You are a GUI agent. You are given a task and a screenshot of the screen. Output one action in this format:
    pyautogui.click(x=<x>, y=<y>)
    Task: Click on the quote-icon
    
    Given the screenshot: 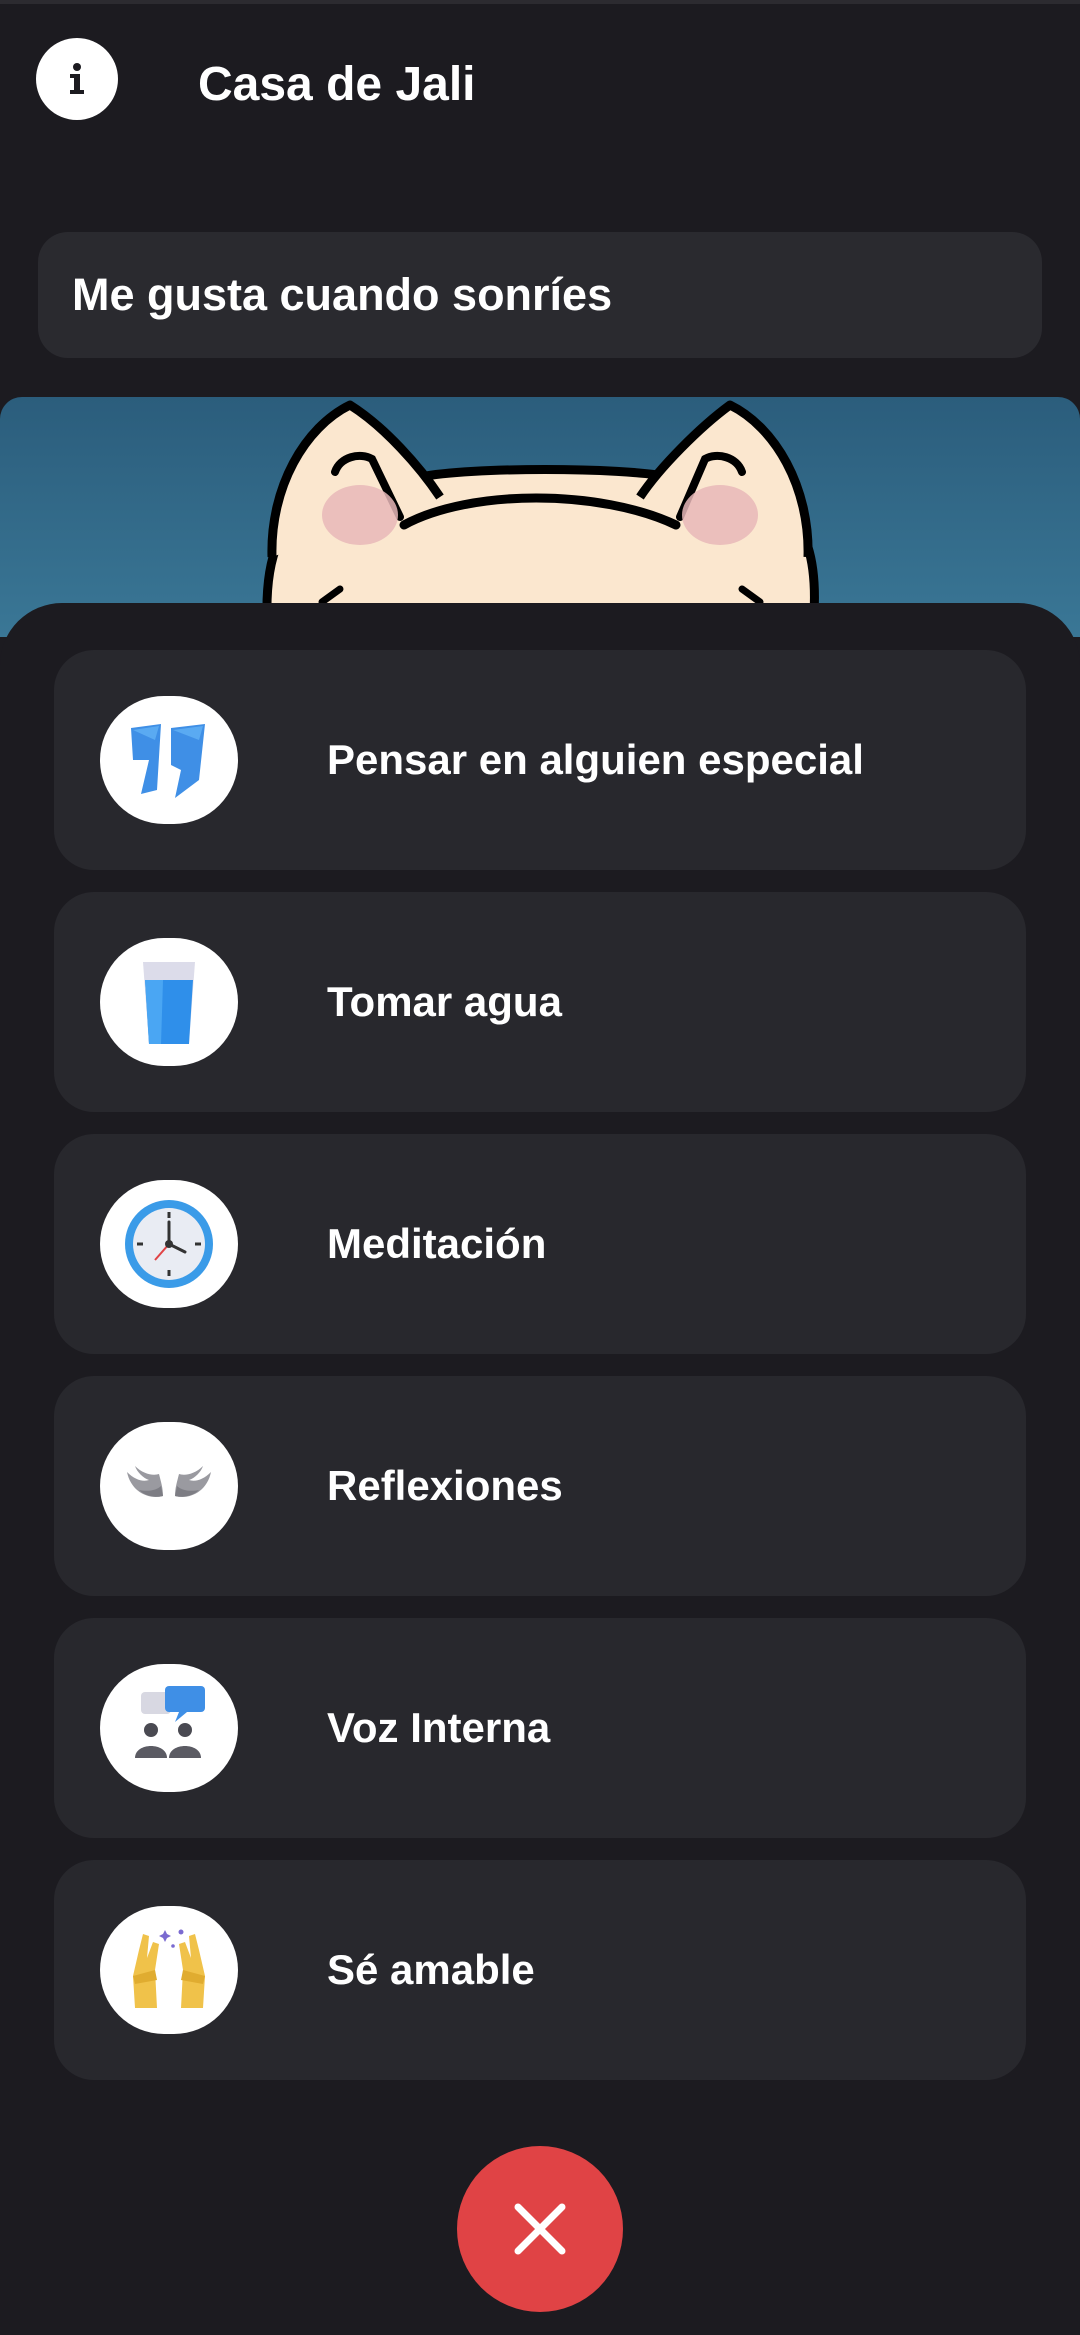 What is the action you would take?
    pyautogui.click(x=169, y=760)
    